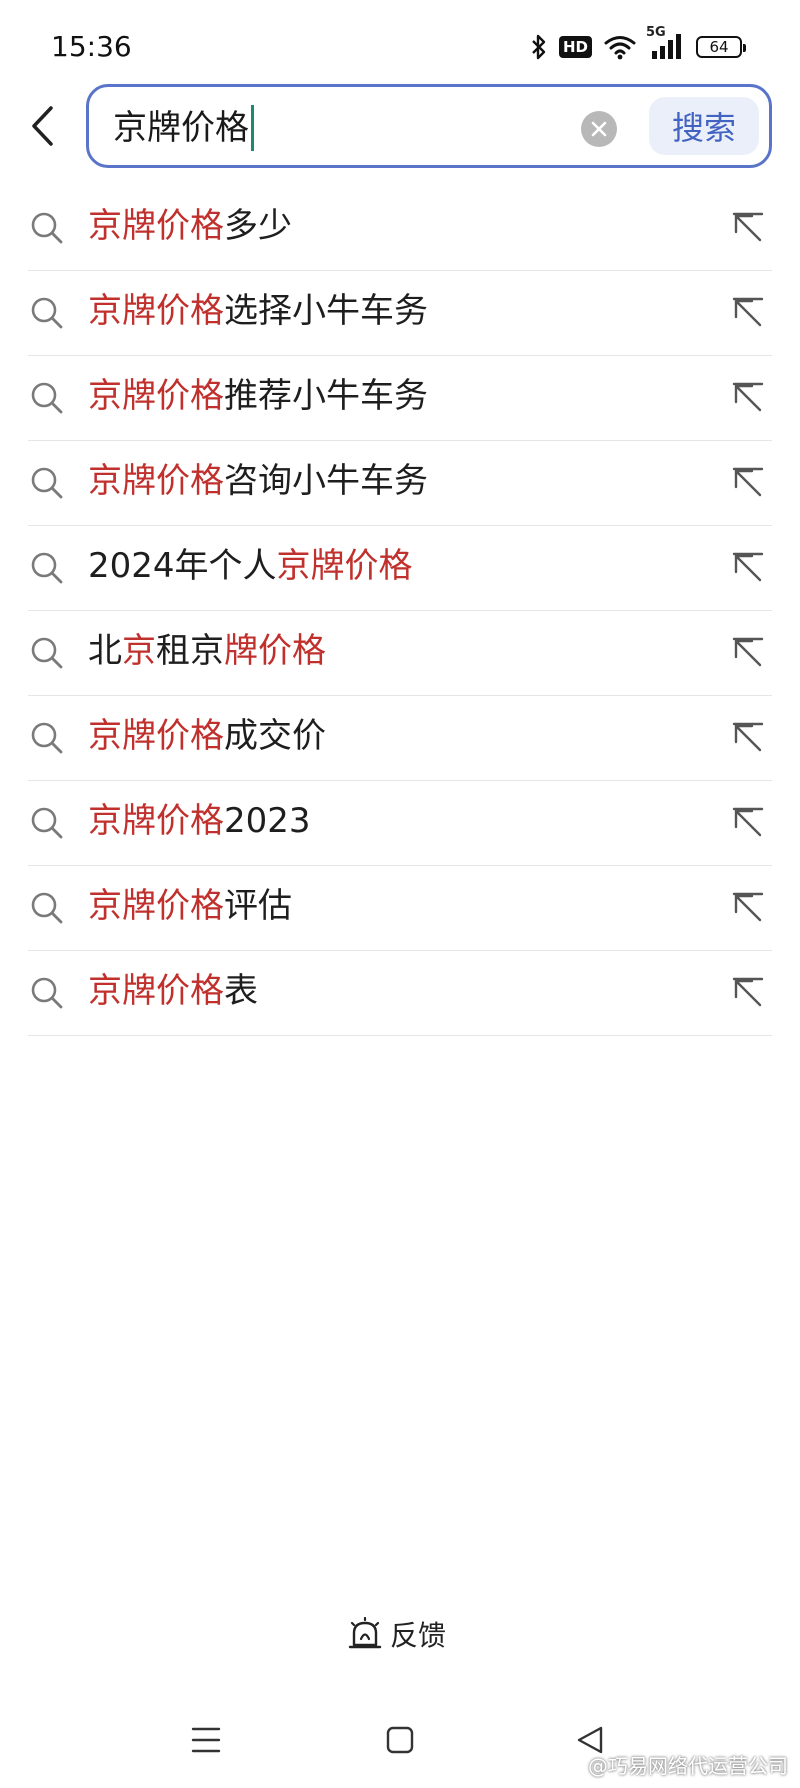  What do you see at coordinates (400, 908) in the screenshot?
I see `suggestion-item: 京牌价格评估` at bounding box center [400, 908].